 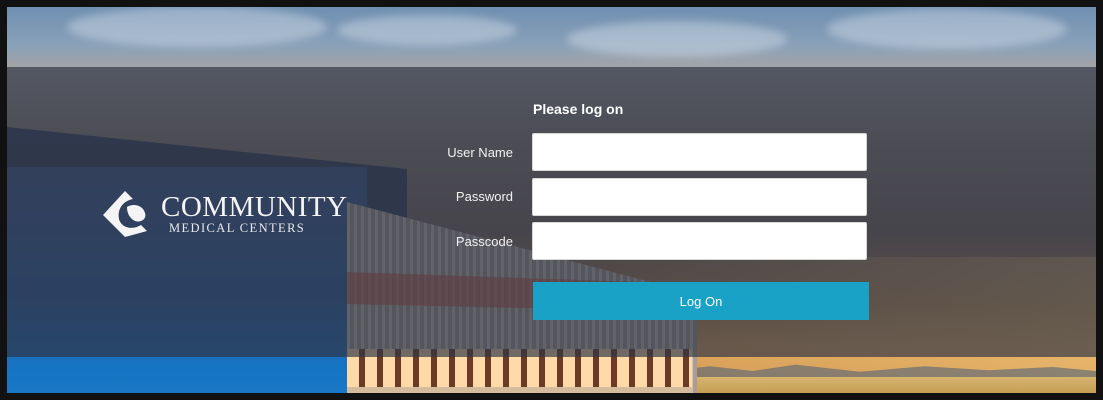 I want to click on brand-logo: COMMUNITY MEDICAL CENTERS, so click(x=222, y=214).